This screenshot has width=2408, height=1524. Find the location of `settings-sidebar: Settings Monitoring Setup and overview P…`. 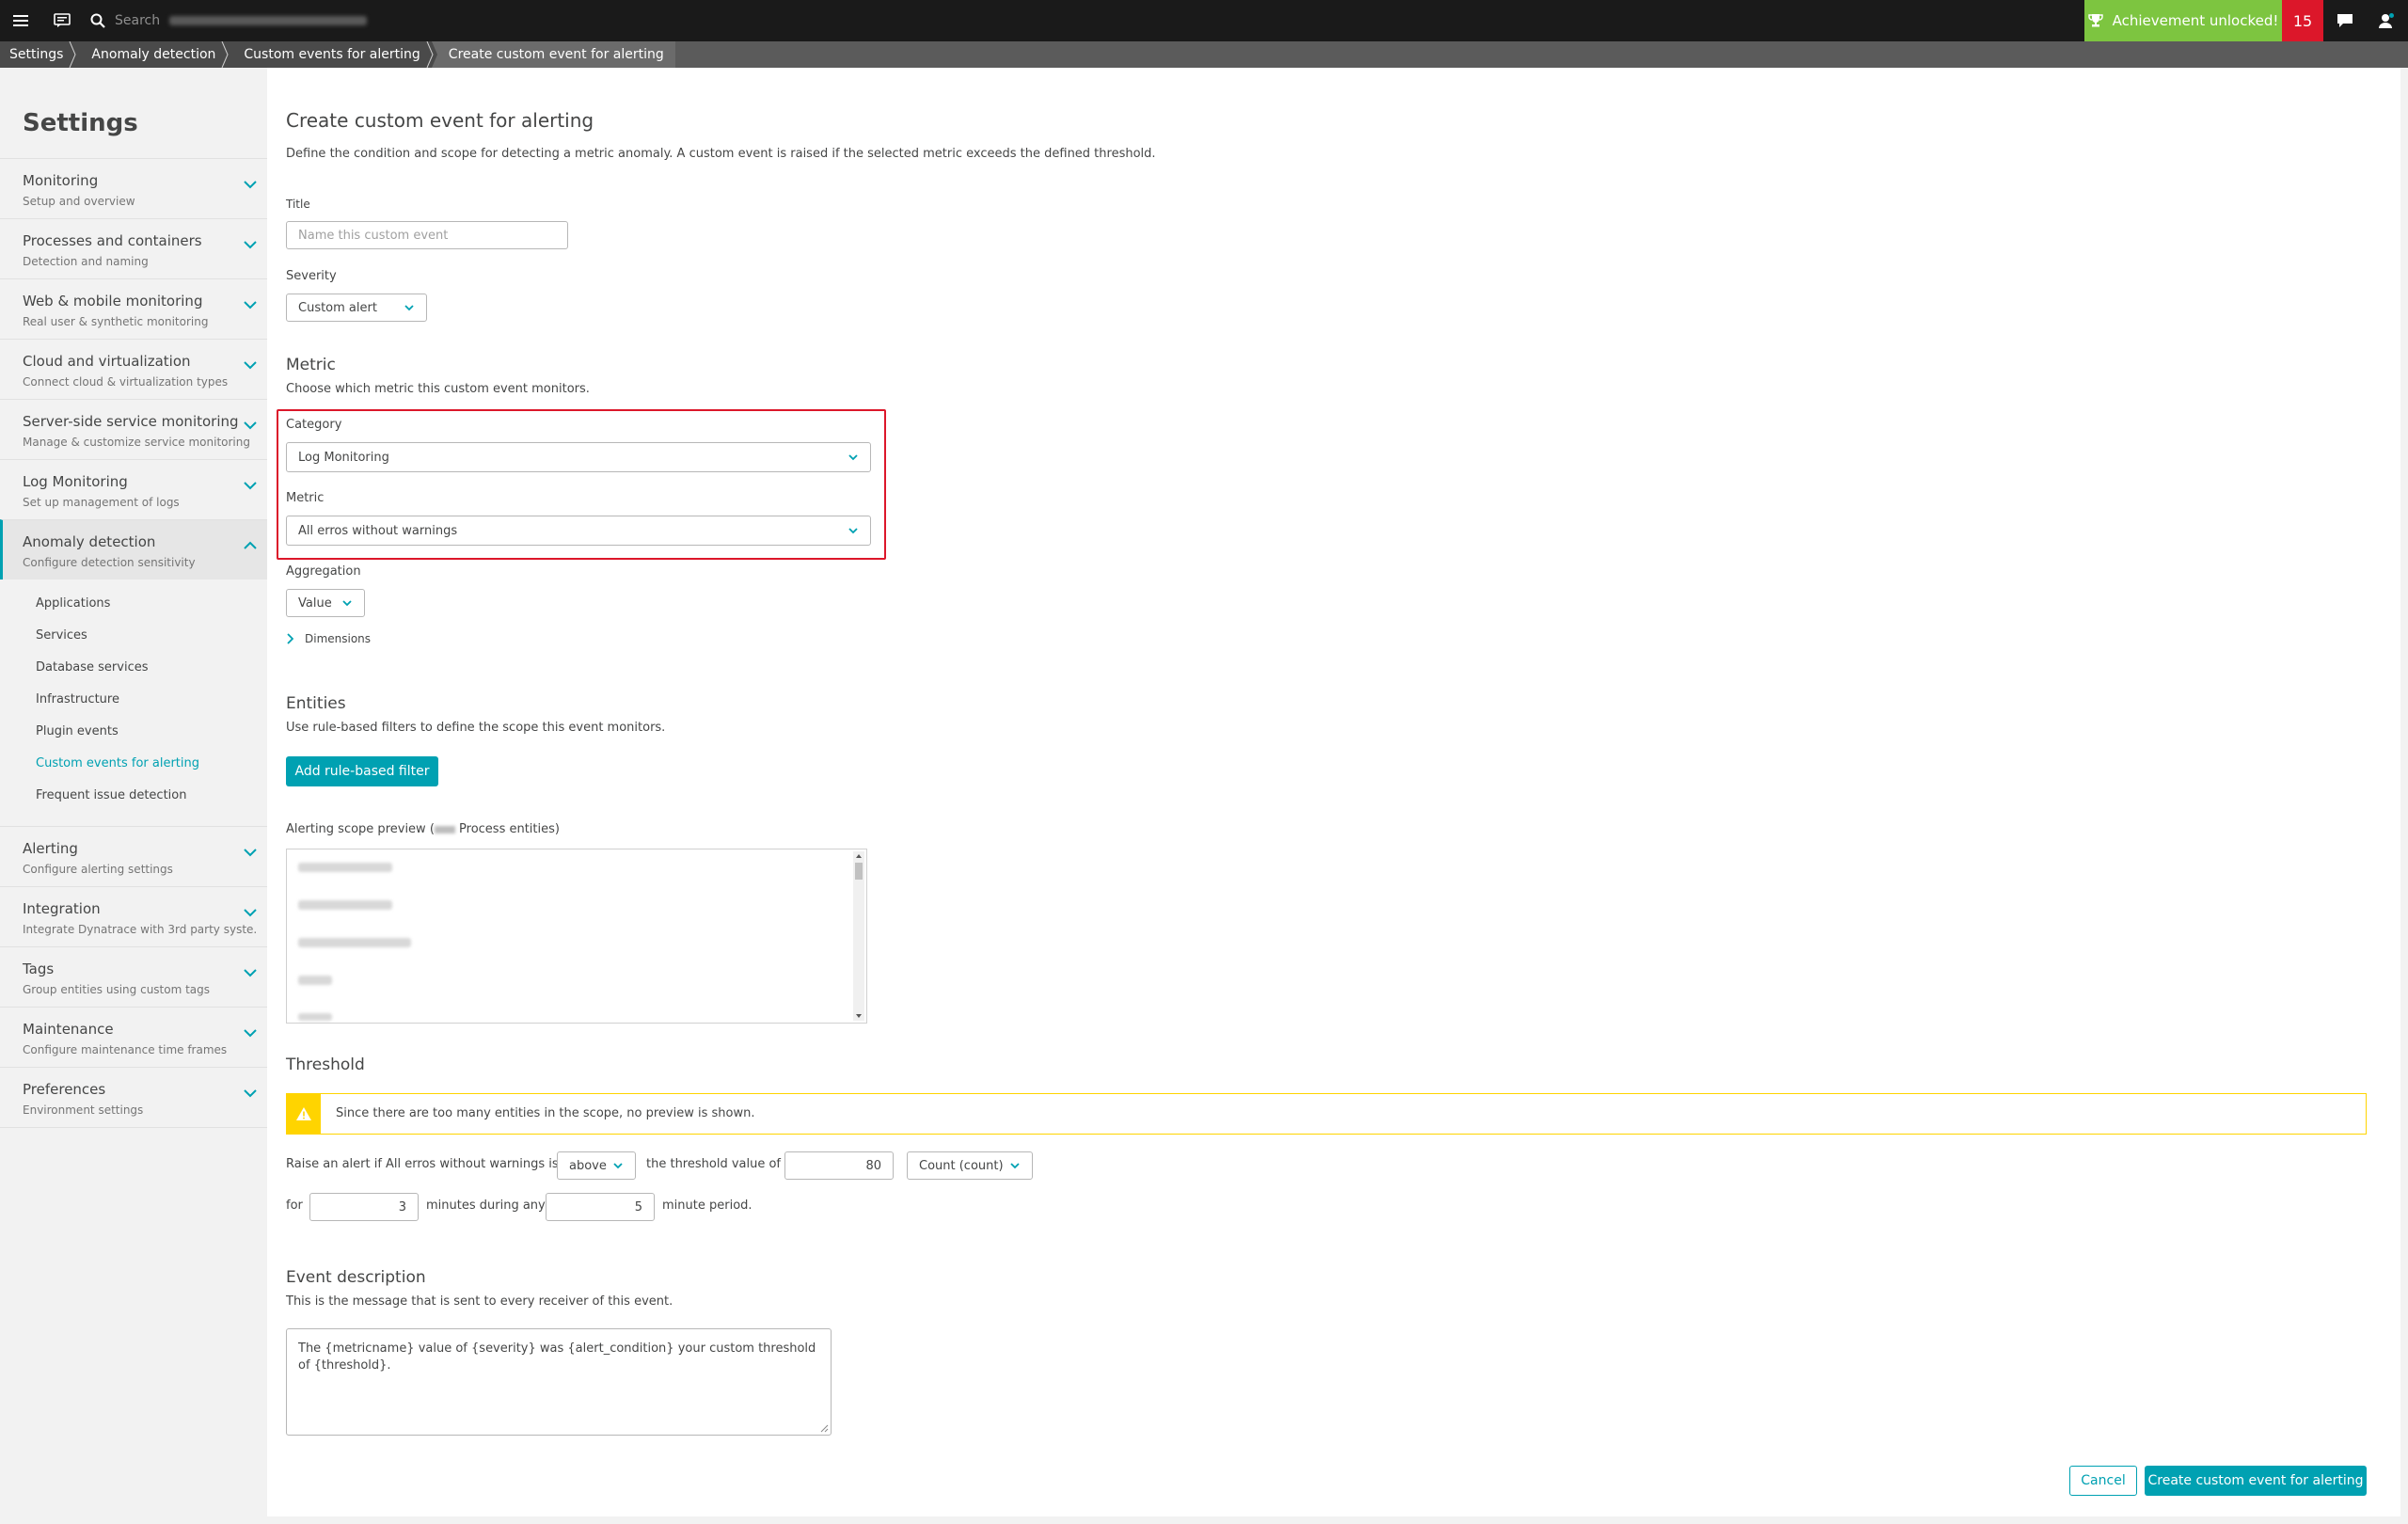

settings-sidebar: Settings Monitoring Setup and overview P… is located at coordinates (134, 796).